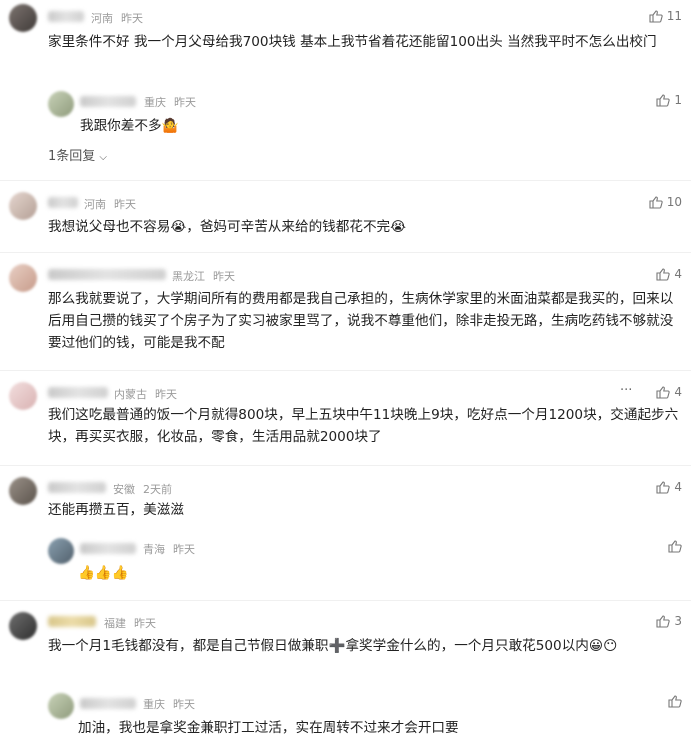 This screenshot has width=691, height=745. Describe the element at coordinates (157, 489) in the screenshot. I see `timestamp: 2天前` at that location.